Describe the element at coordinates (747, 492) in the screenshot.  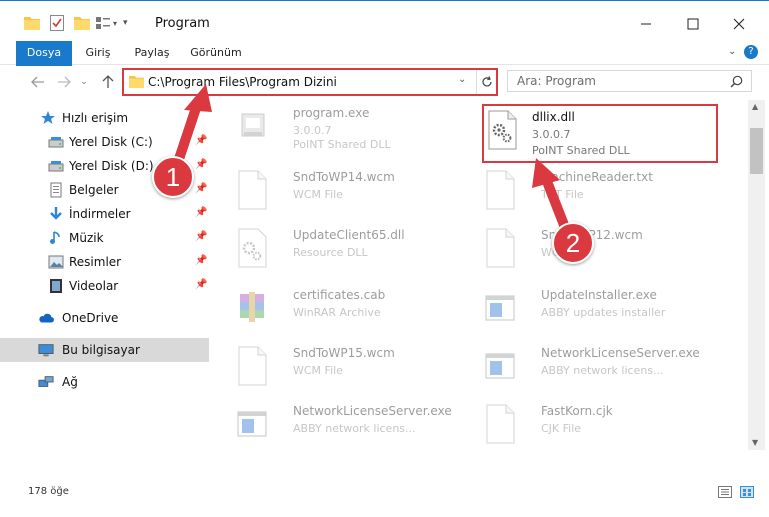
I see `large-icons-view-icon` at that location.